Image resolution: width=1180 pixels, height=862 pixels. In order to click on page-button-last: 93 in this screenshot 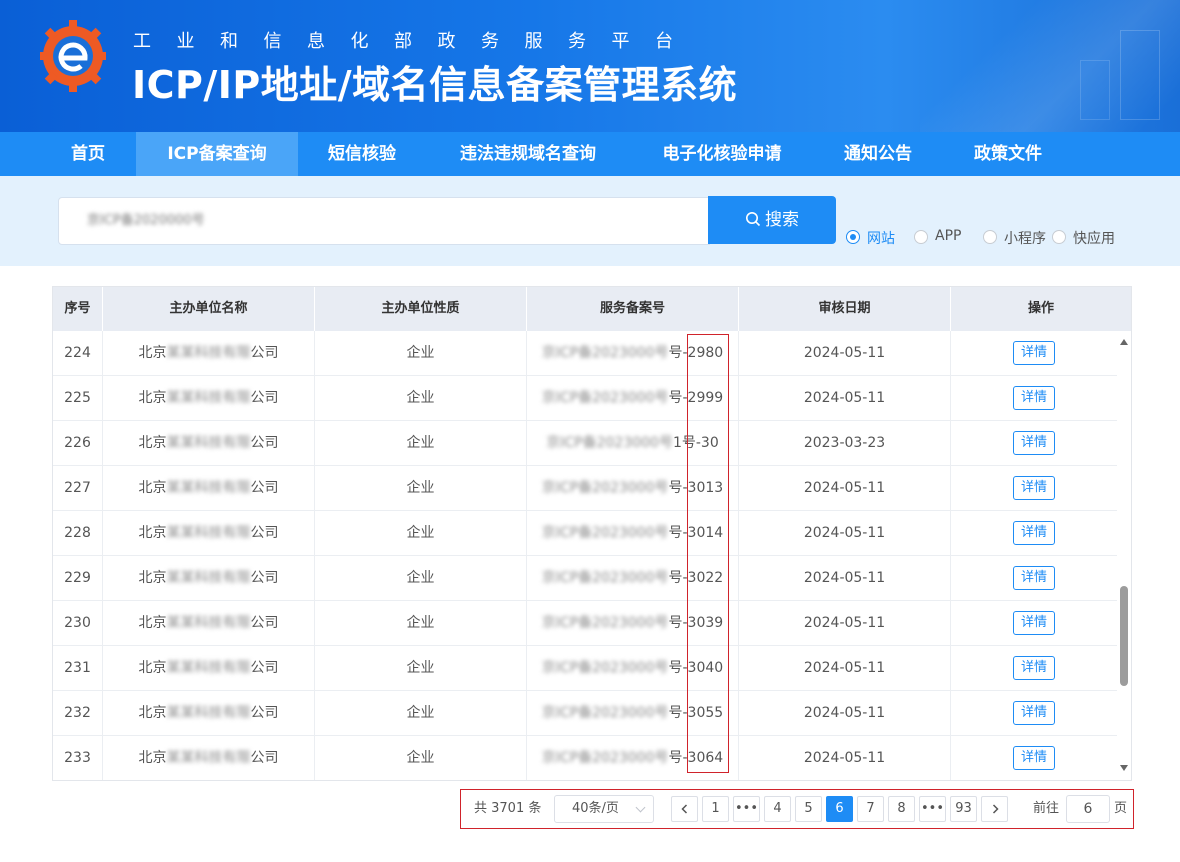, I will do `click(963, 809)`.